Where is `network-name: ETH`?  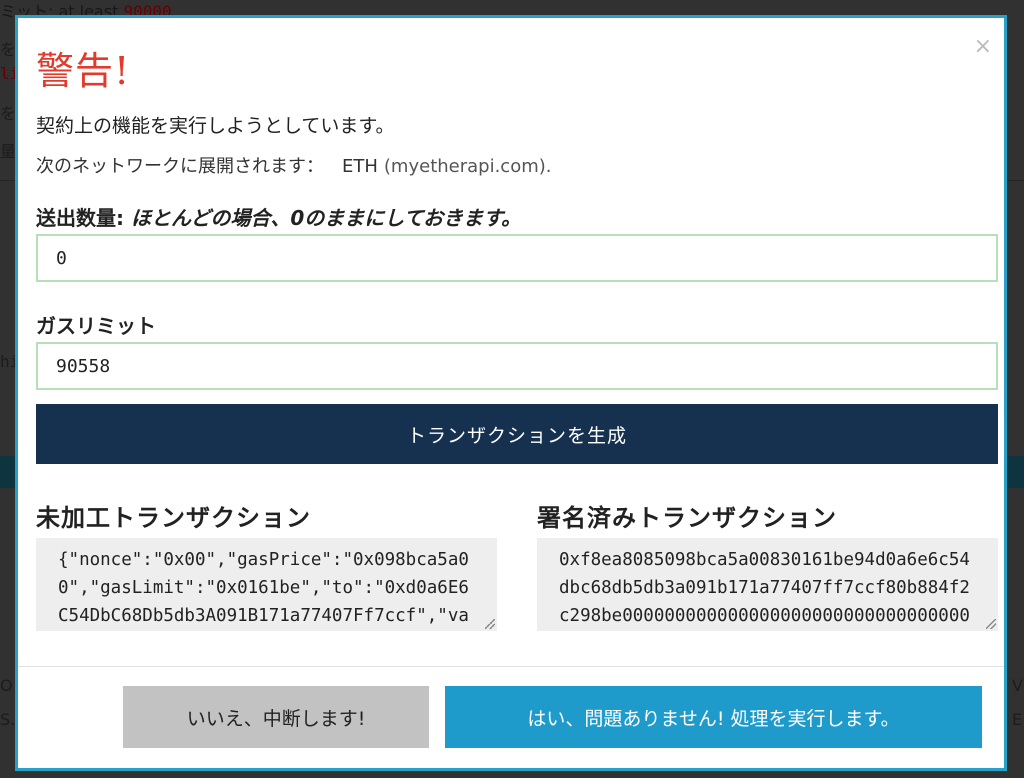
network-name: ETH is located at coordinates (360, 166).